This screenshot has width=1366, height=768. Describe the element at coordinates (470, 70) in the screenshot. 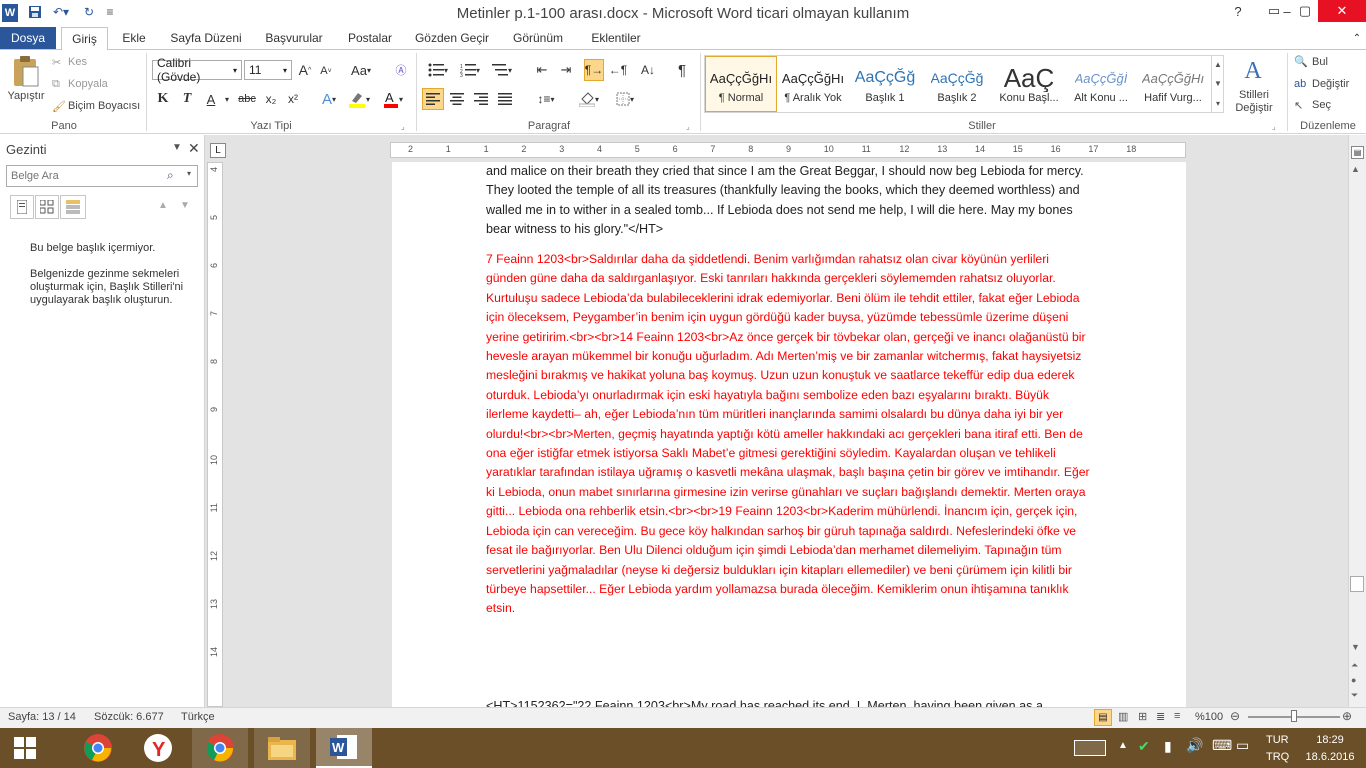

I see `numbering-icon: 1 2 3 ▾` at that location.